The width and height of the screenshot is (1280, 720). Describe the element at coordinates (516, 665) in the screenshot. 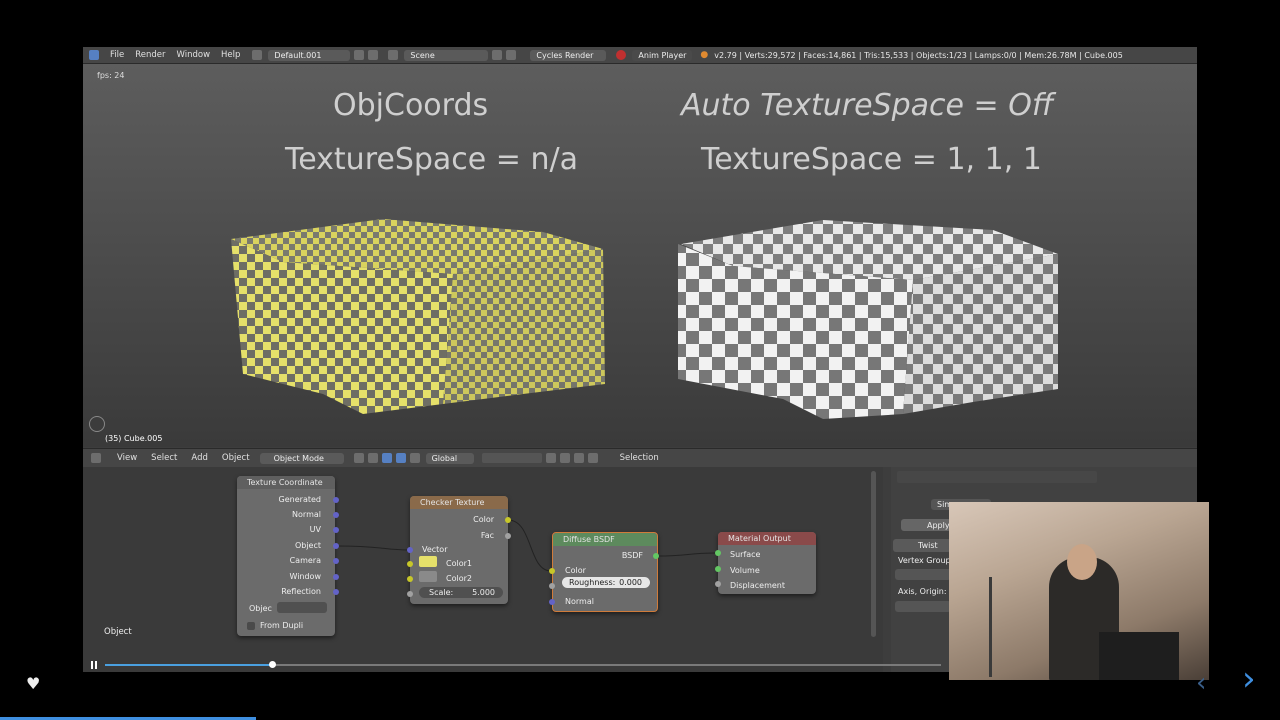

I see `video-player-bar` at that location.